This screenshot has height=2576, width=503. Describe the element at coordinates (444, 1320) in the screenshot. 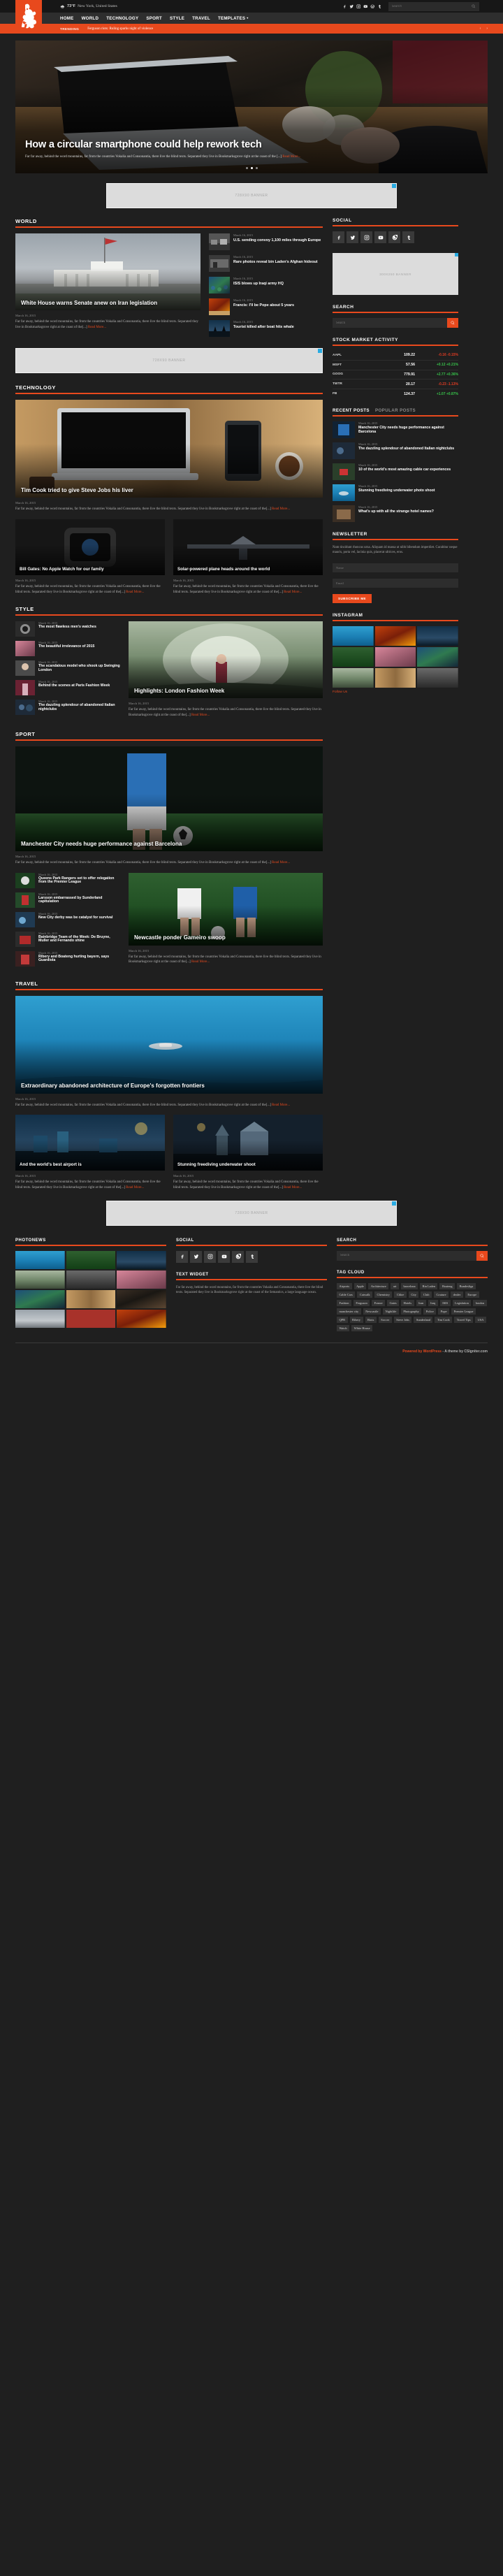

I see `tag-item: Tim Cook` at that location.